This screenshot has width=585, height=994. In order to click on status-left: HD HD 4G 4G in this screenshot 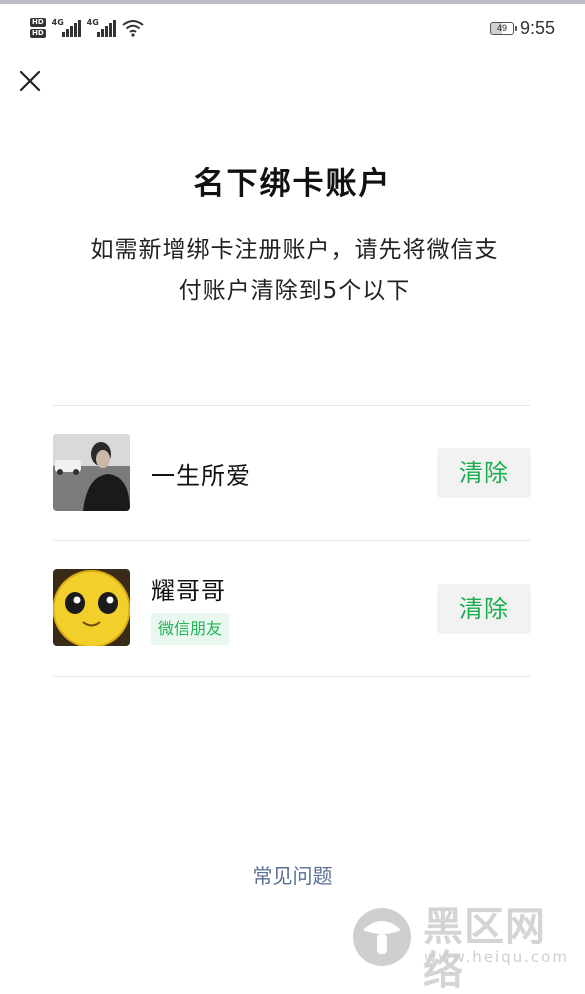, I will do `click(87, 28)`.